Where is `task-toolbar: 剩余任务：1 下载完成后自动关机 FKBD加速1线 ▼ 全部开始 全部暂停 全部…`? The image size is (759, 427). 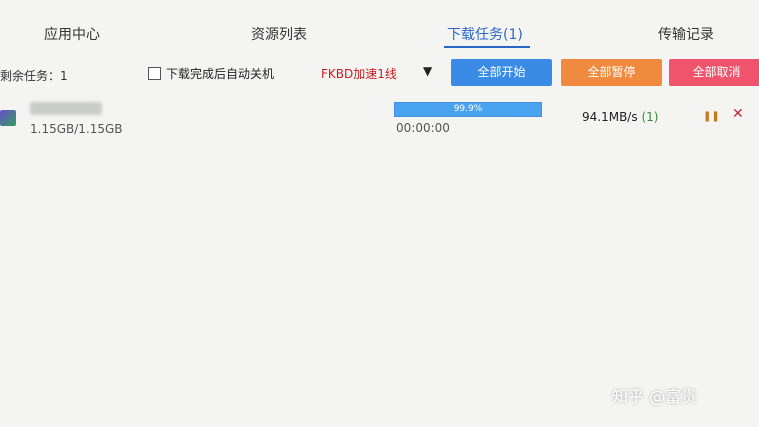
task-toolbar: 剩余任务：1 下载完成后自动关机 FKBD加速1线 ▼ 全部开始 全部暂停 全部… is located at coordinates (379, 74).